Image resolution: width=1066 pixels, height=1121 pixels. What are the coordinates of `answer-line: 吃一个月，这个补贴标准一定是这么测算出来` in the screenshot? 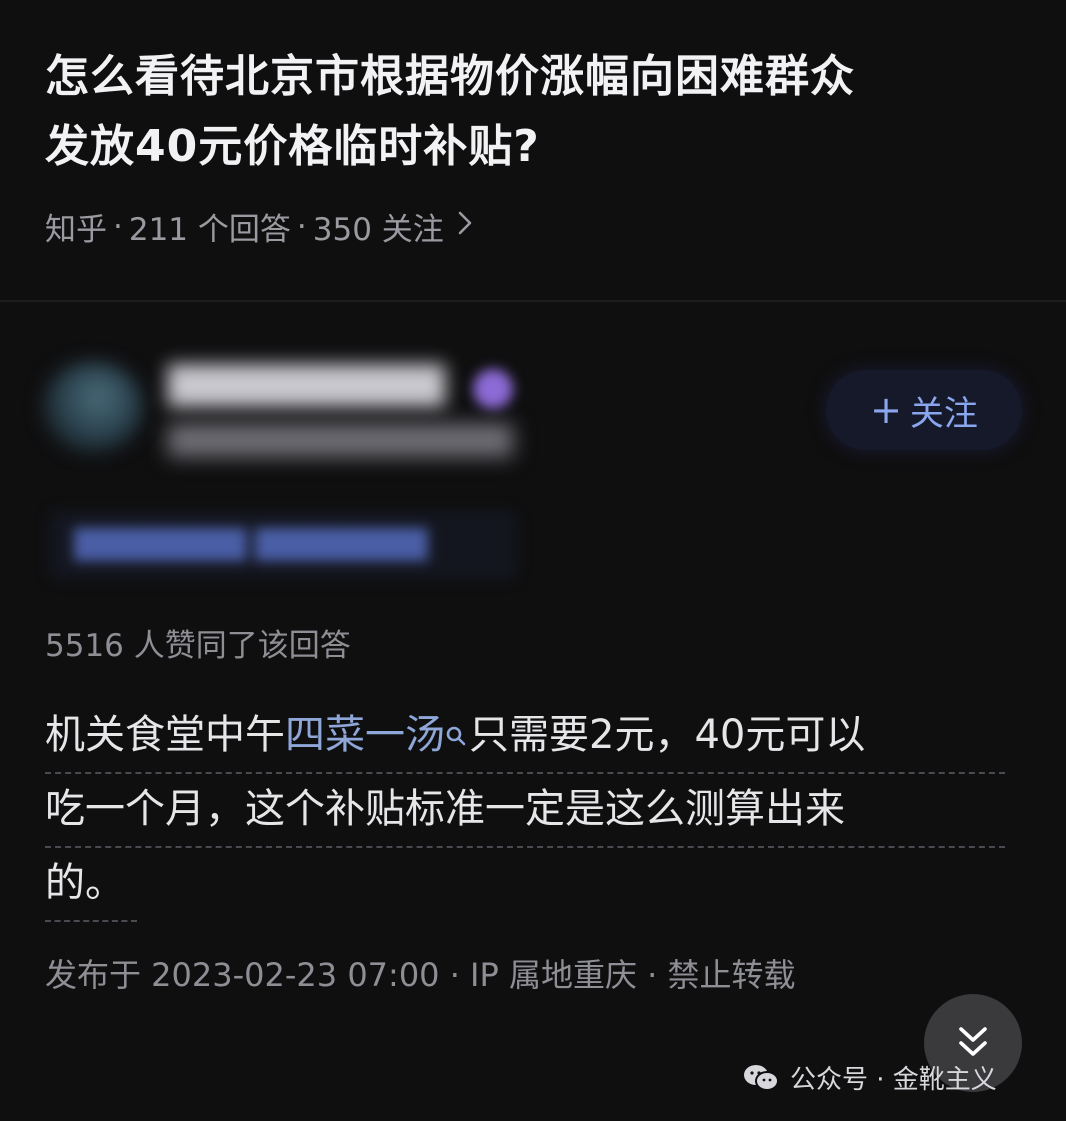 It's located at (535, 811).